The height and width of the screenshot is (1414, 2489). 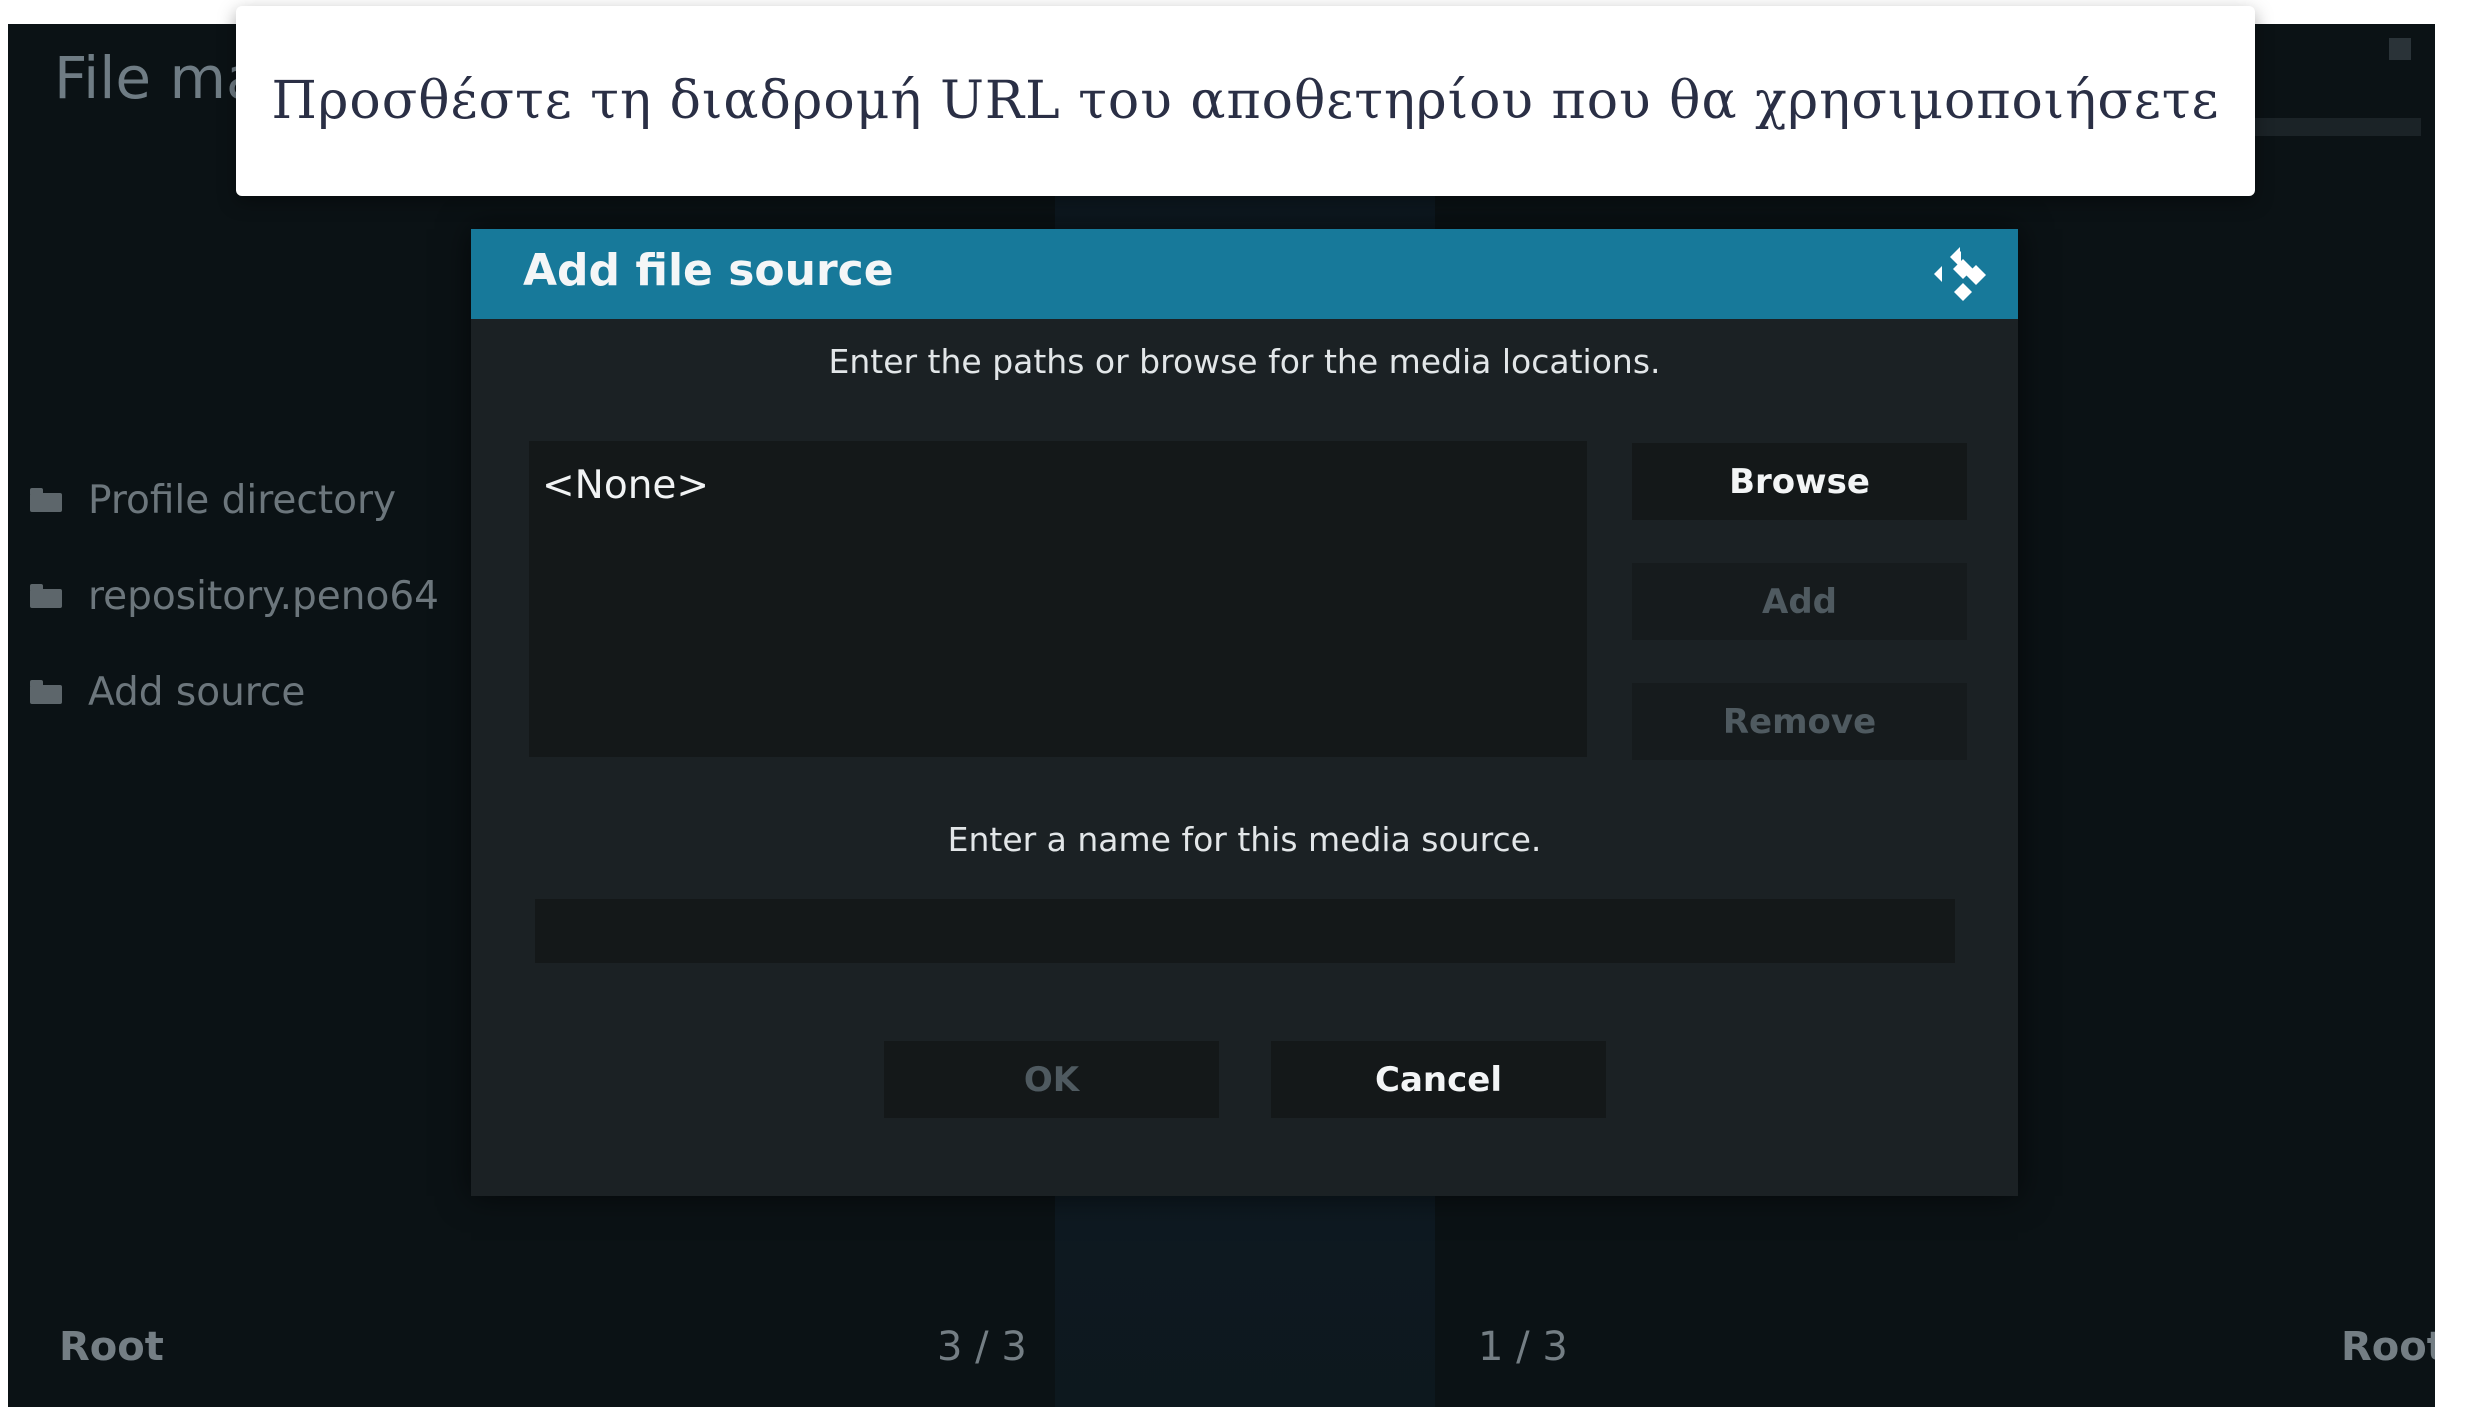 What do you see at coordinates (708, 270) in the screenshot?
I see `dialog-title: Add file source` at bounding box center [708, 270].